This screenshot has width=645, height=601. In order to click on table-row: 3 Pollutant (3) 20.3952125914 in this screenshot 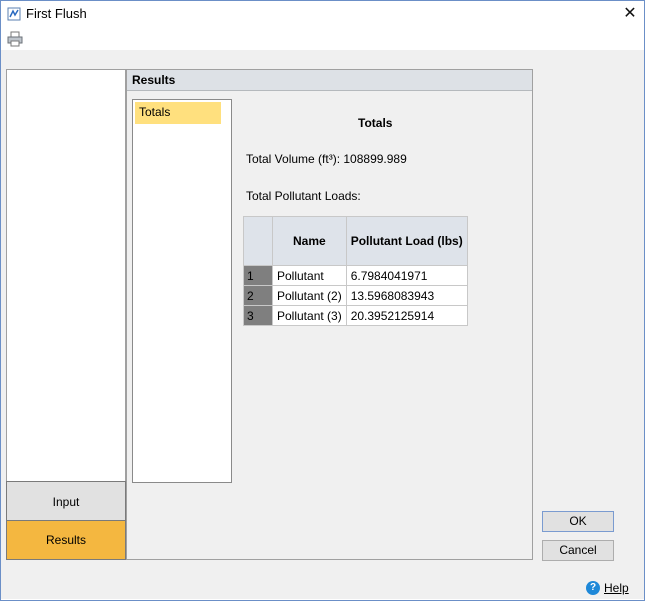, I will do `click(355, 315)`.